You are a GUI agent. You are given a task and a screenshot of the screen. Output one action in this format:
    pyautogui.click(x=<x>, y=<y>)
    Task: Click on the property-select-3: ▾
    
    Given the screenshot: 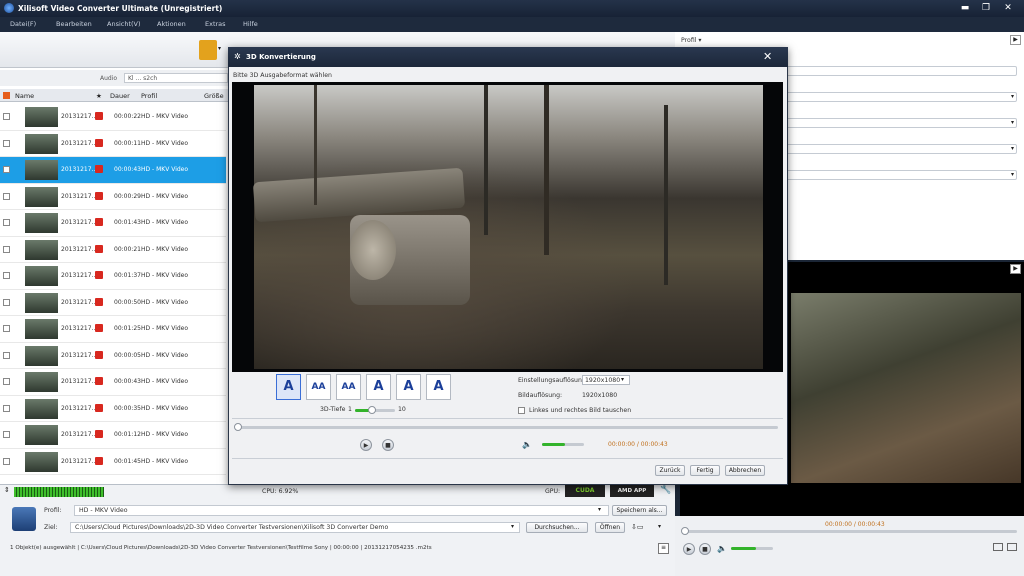 What is the action you would take?
    pyautogui.click(x=901, y=149)
    